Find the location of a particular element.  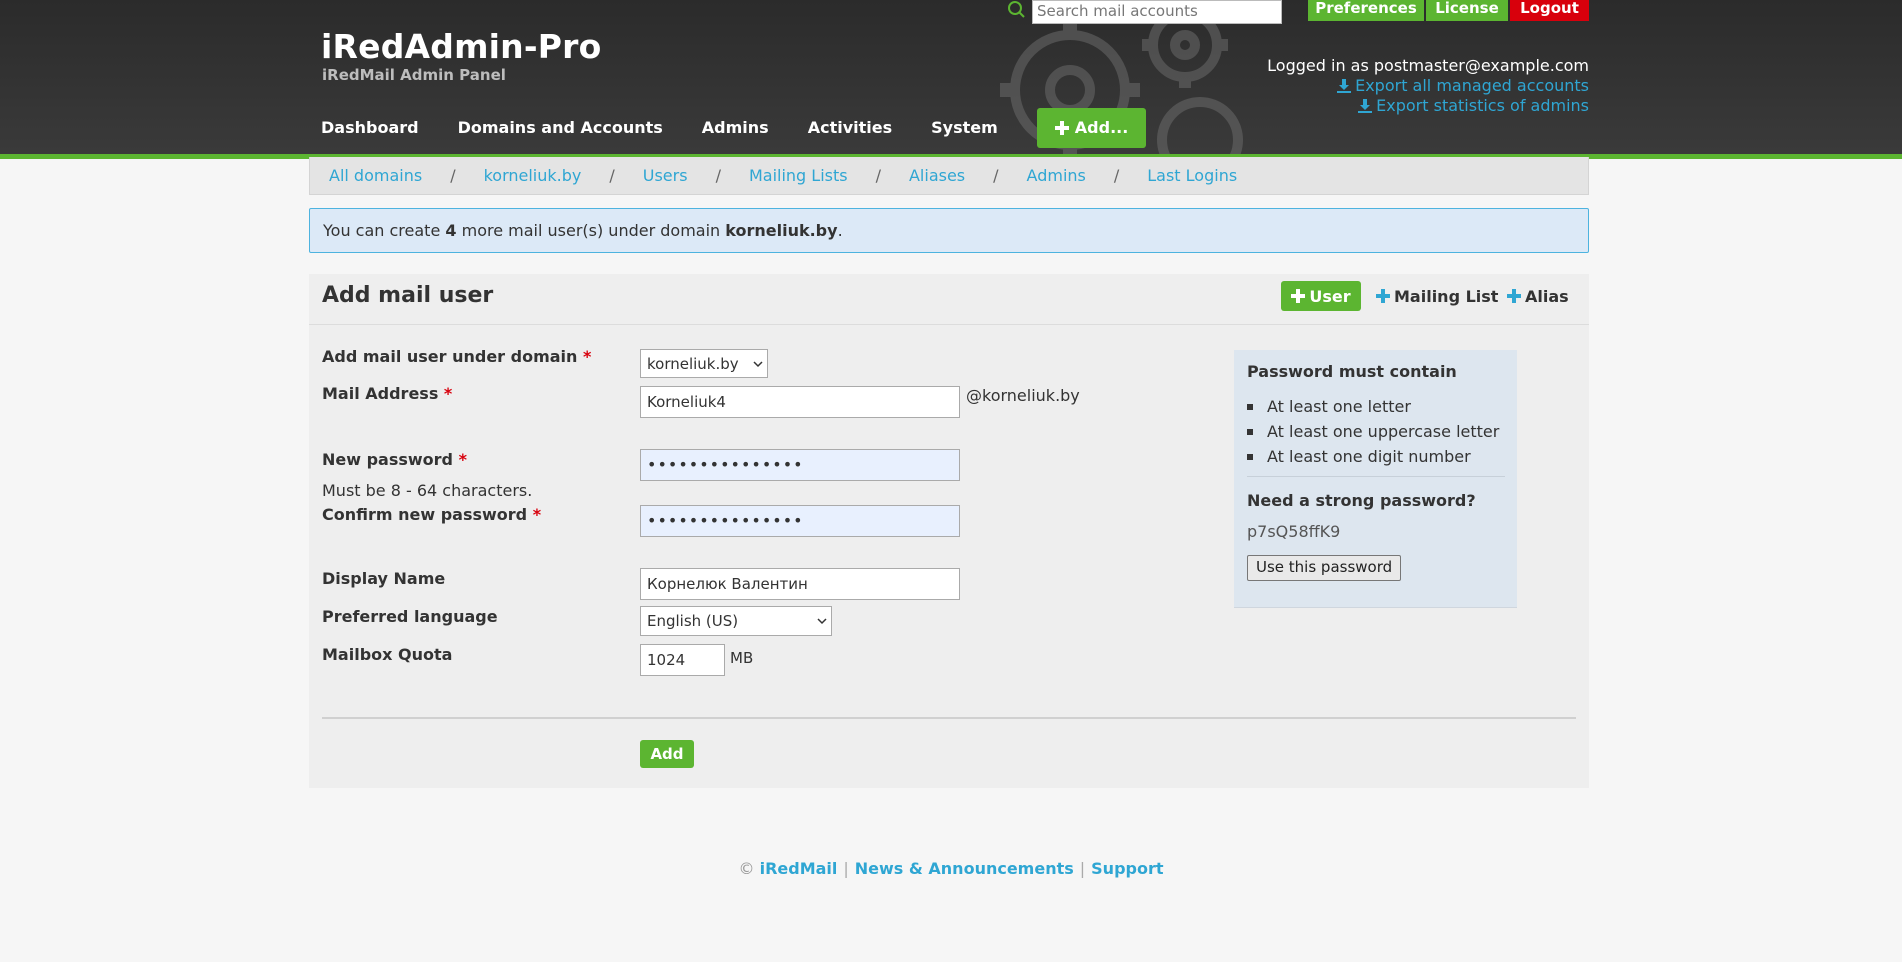

confirm-password-input: ••••••••••••••• is located at coordinates (800, 521).